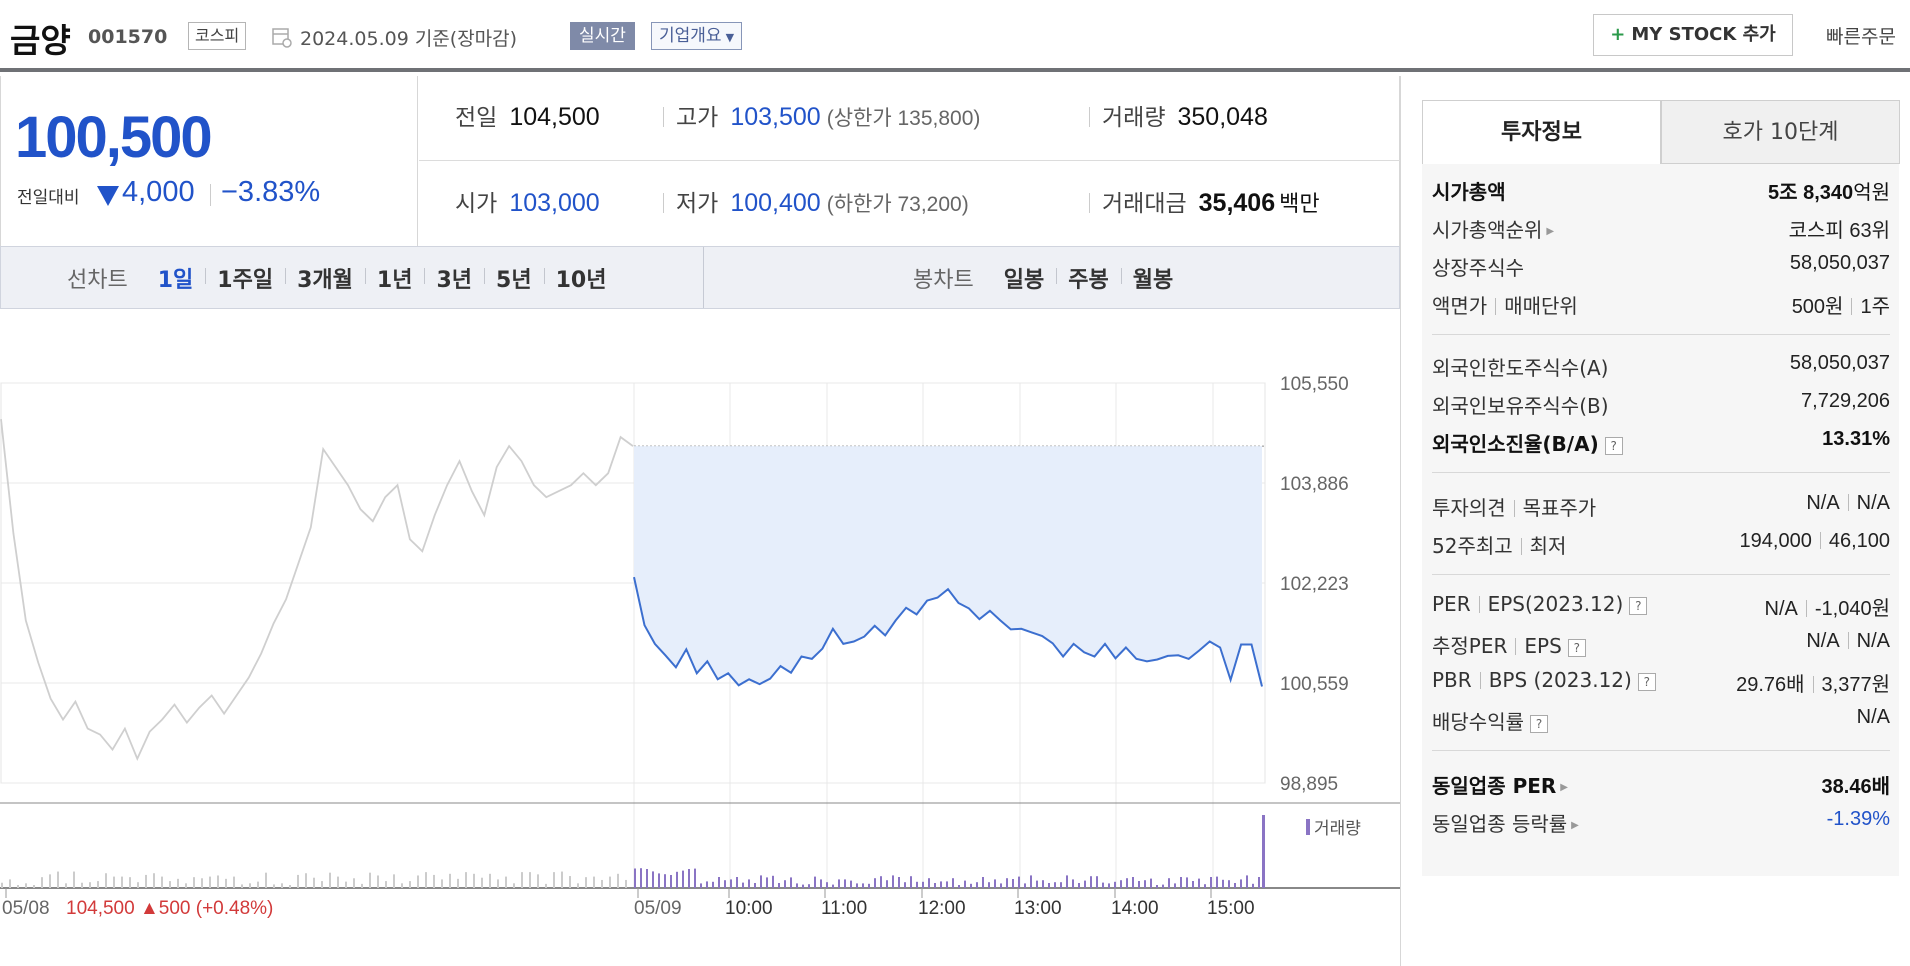  I want to click on trade-unit-label: 매매단위, so click(1541, 306).